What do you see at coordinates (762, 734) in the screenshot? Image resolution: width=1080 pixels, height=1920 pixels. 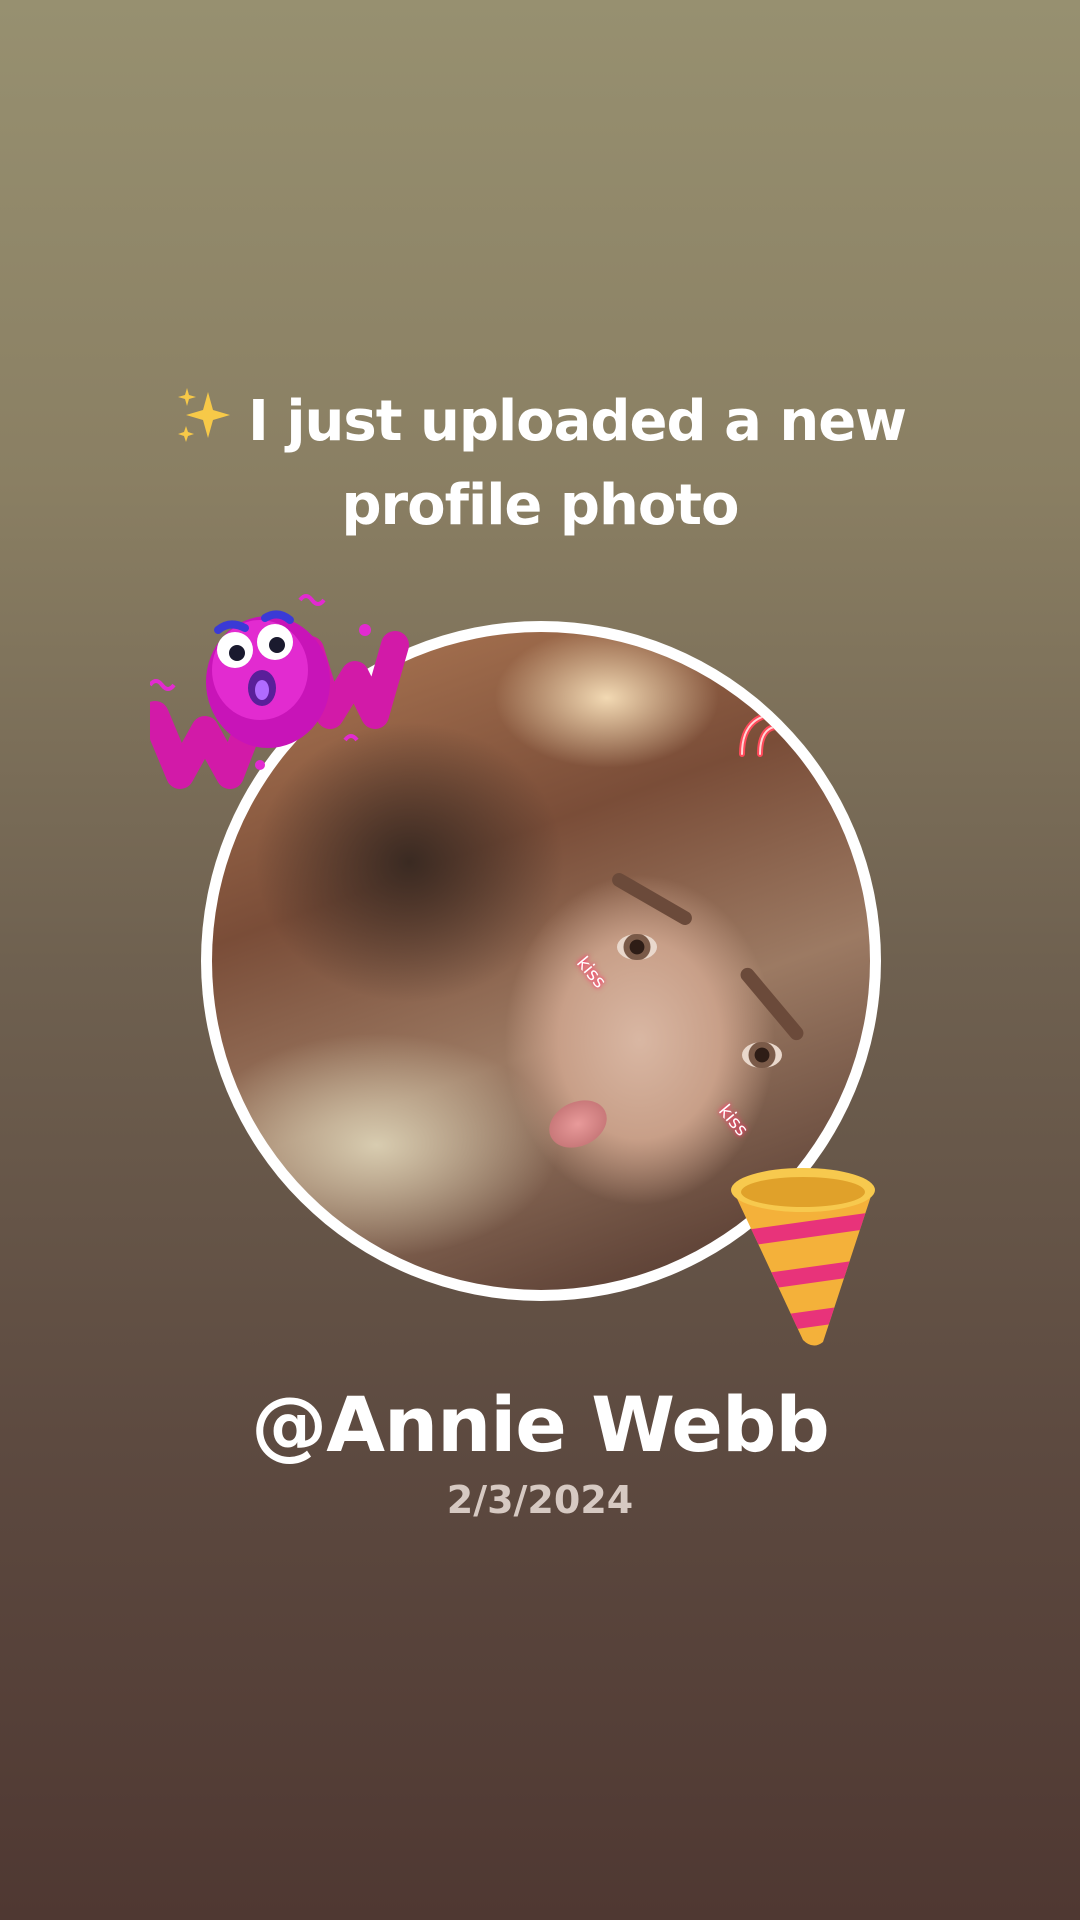 I see `neon-ear-icon` at bounding box center [762, 734].